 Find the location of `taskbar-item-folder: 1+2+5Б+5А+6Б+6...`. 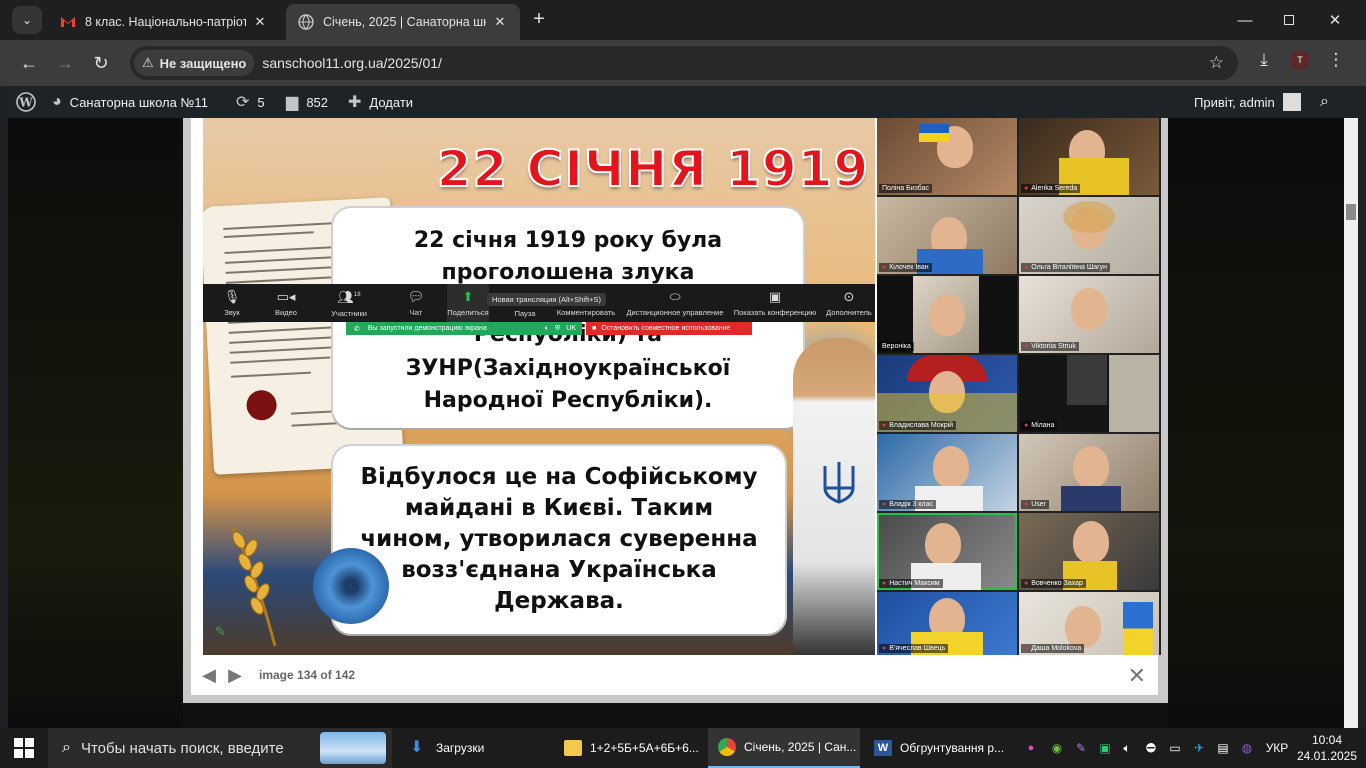

taskbar-item-folder: 1+2+5Б+5А+6Б+6... is located at coordinates (627, 748).